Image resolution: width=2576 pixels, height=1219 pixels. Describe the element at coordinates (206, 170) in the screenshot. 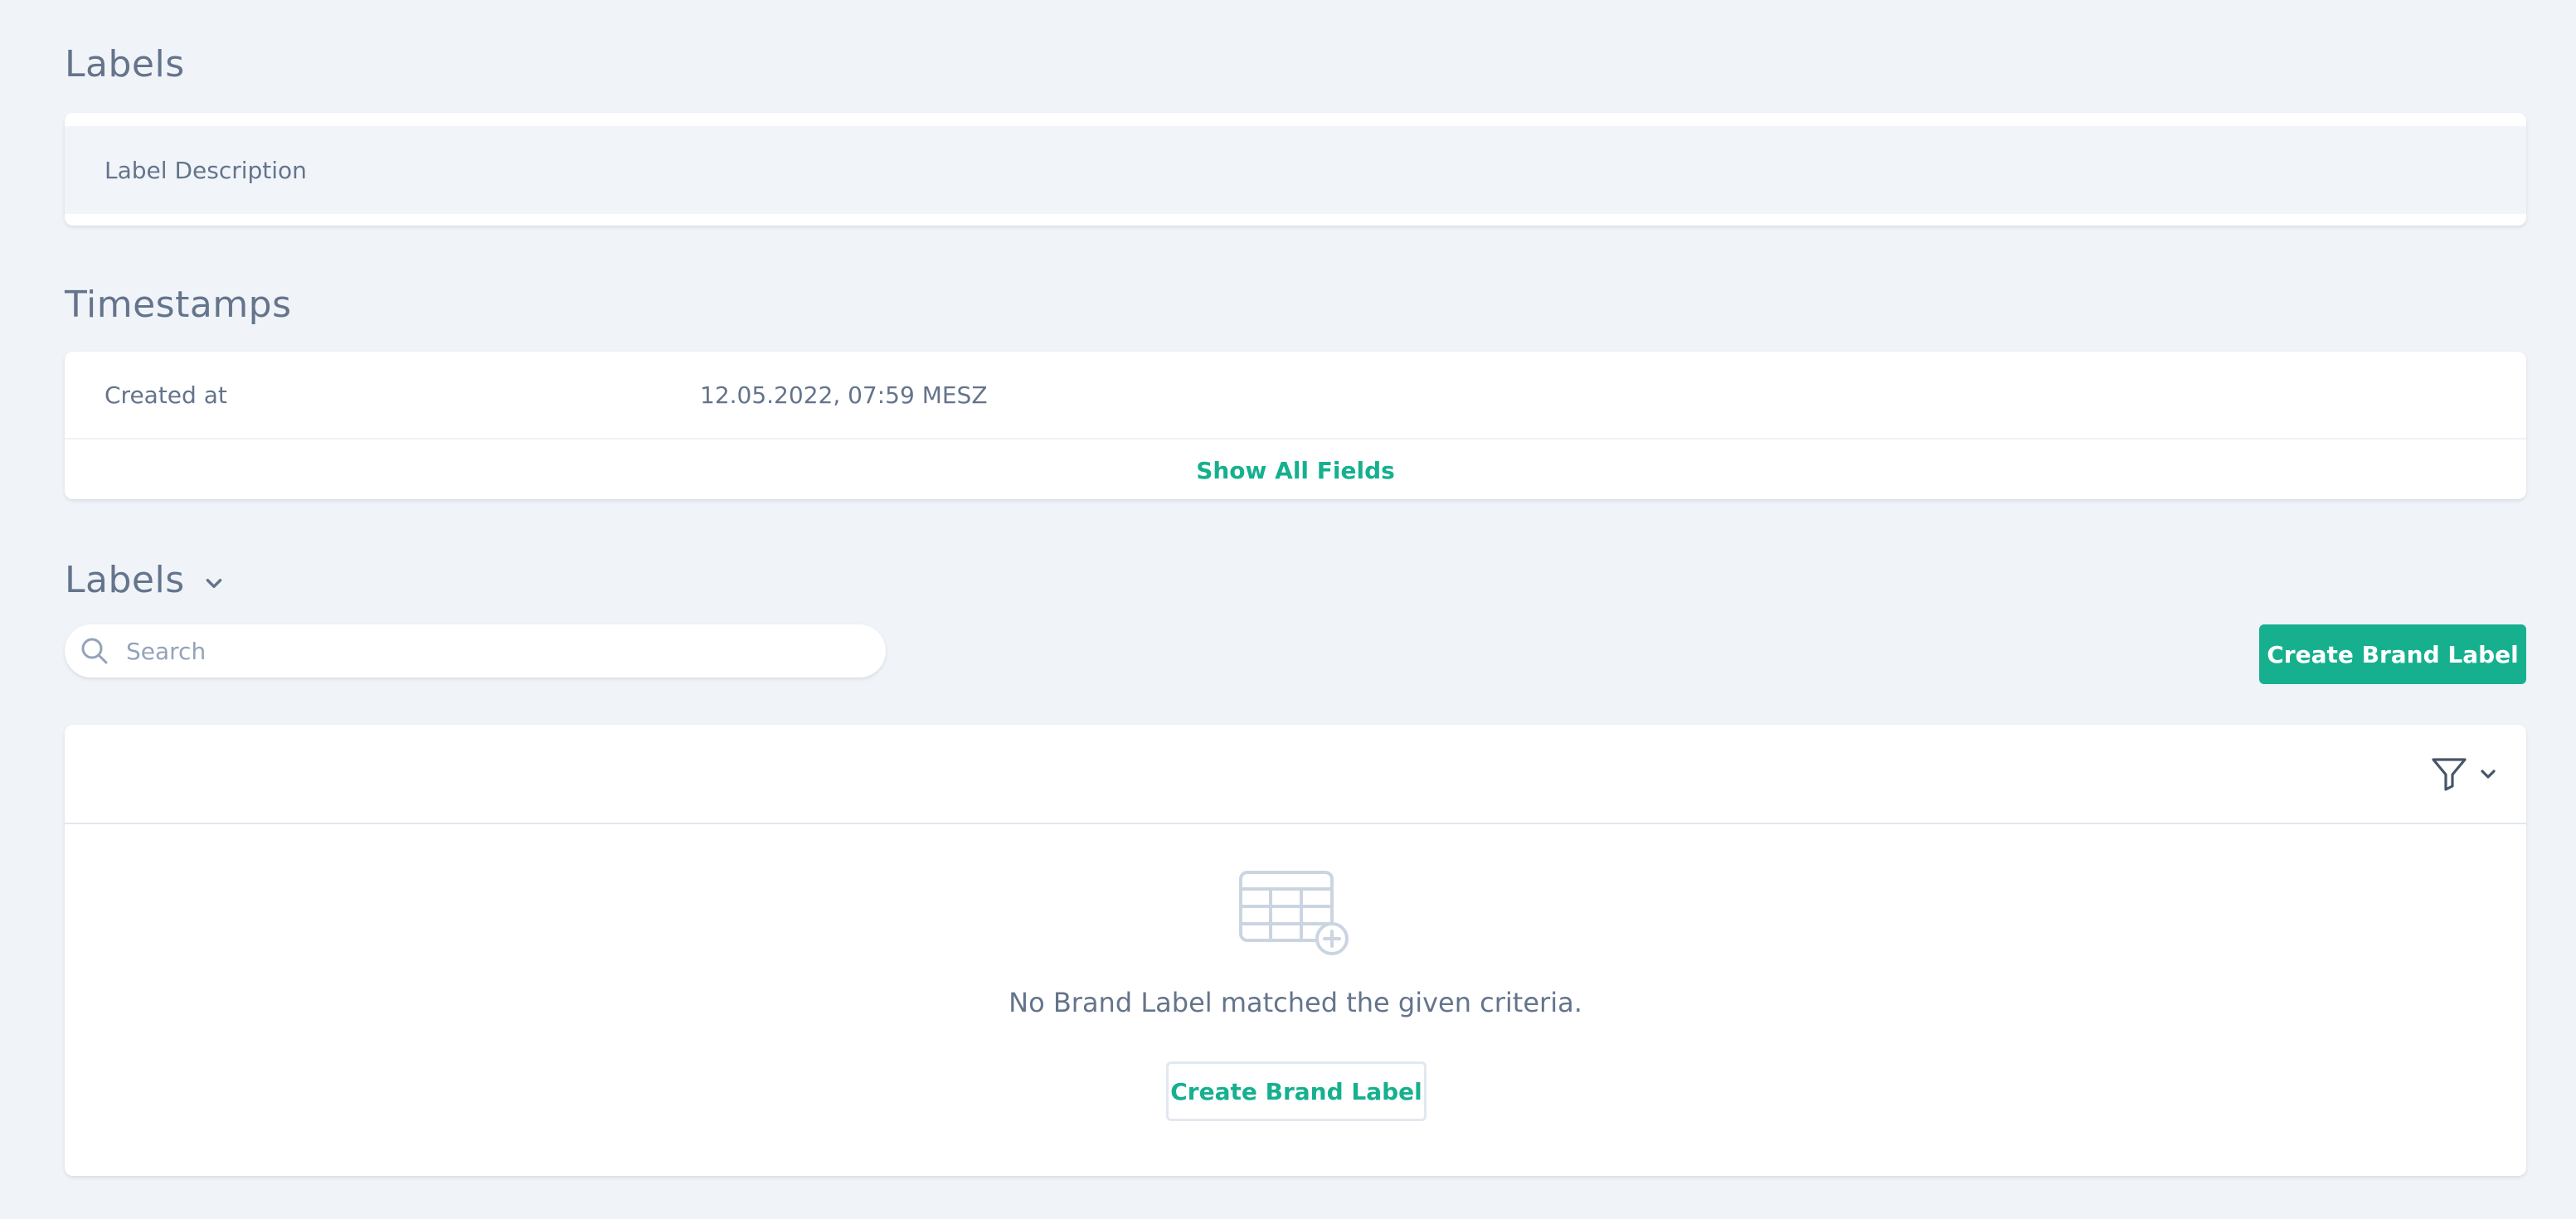

I see `label-description-label: Label Description` at that location.